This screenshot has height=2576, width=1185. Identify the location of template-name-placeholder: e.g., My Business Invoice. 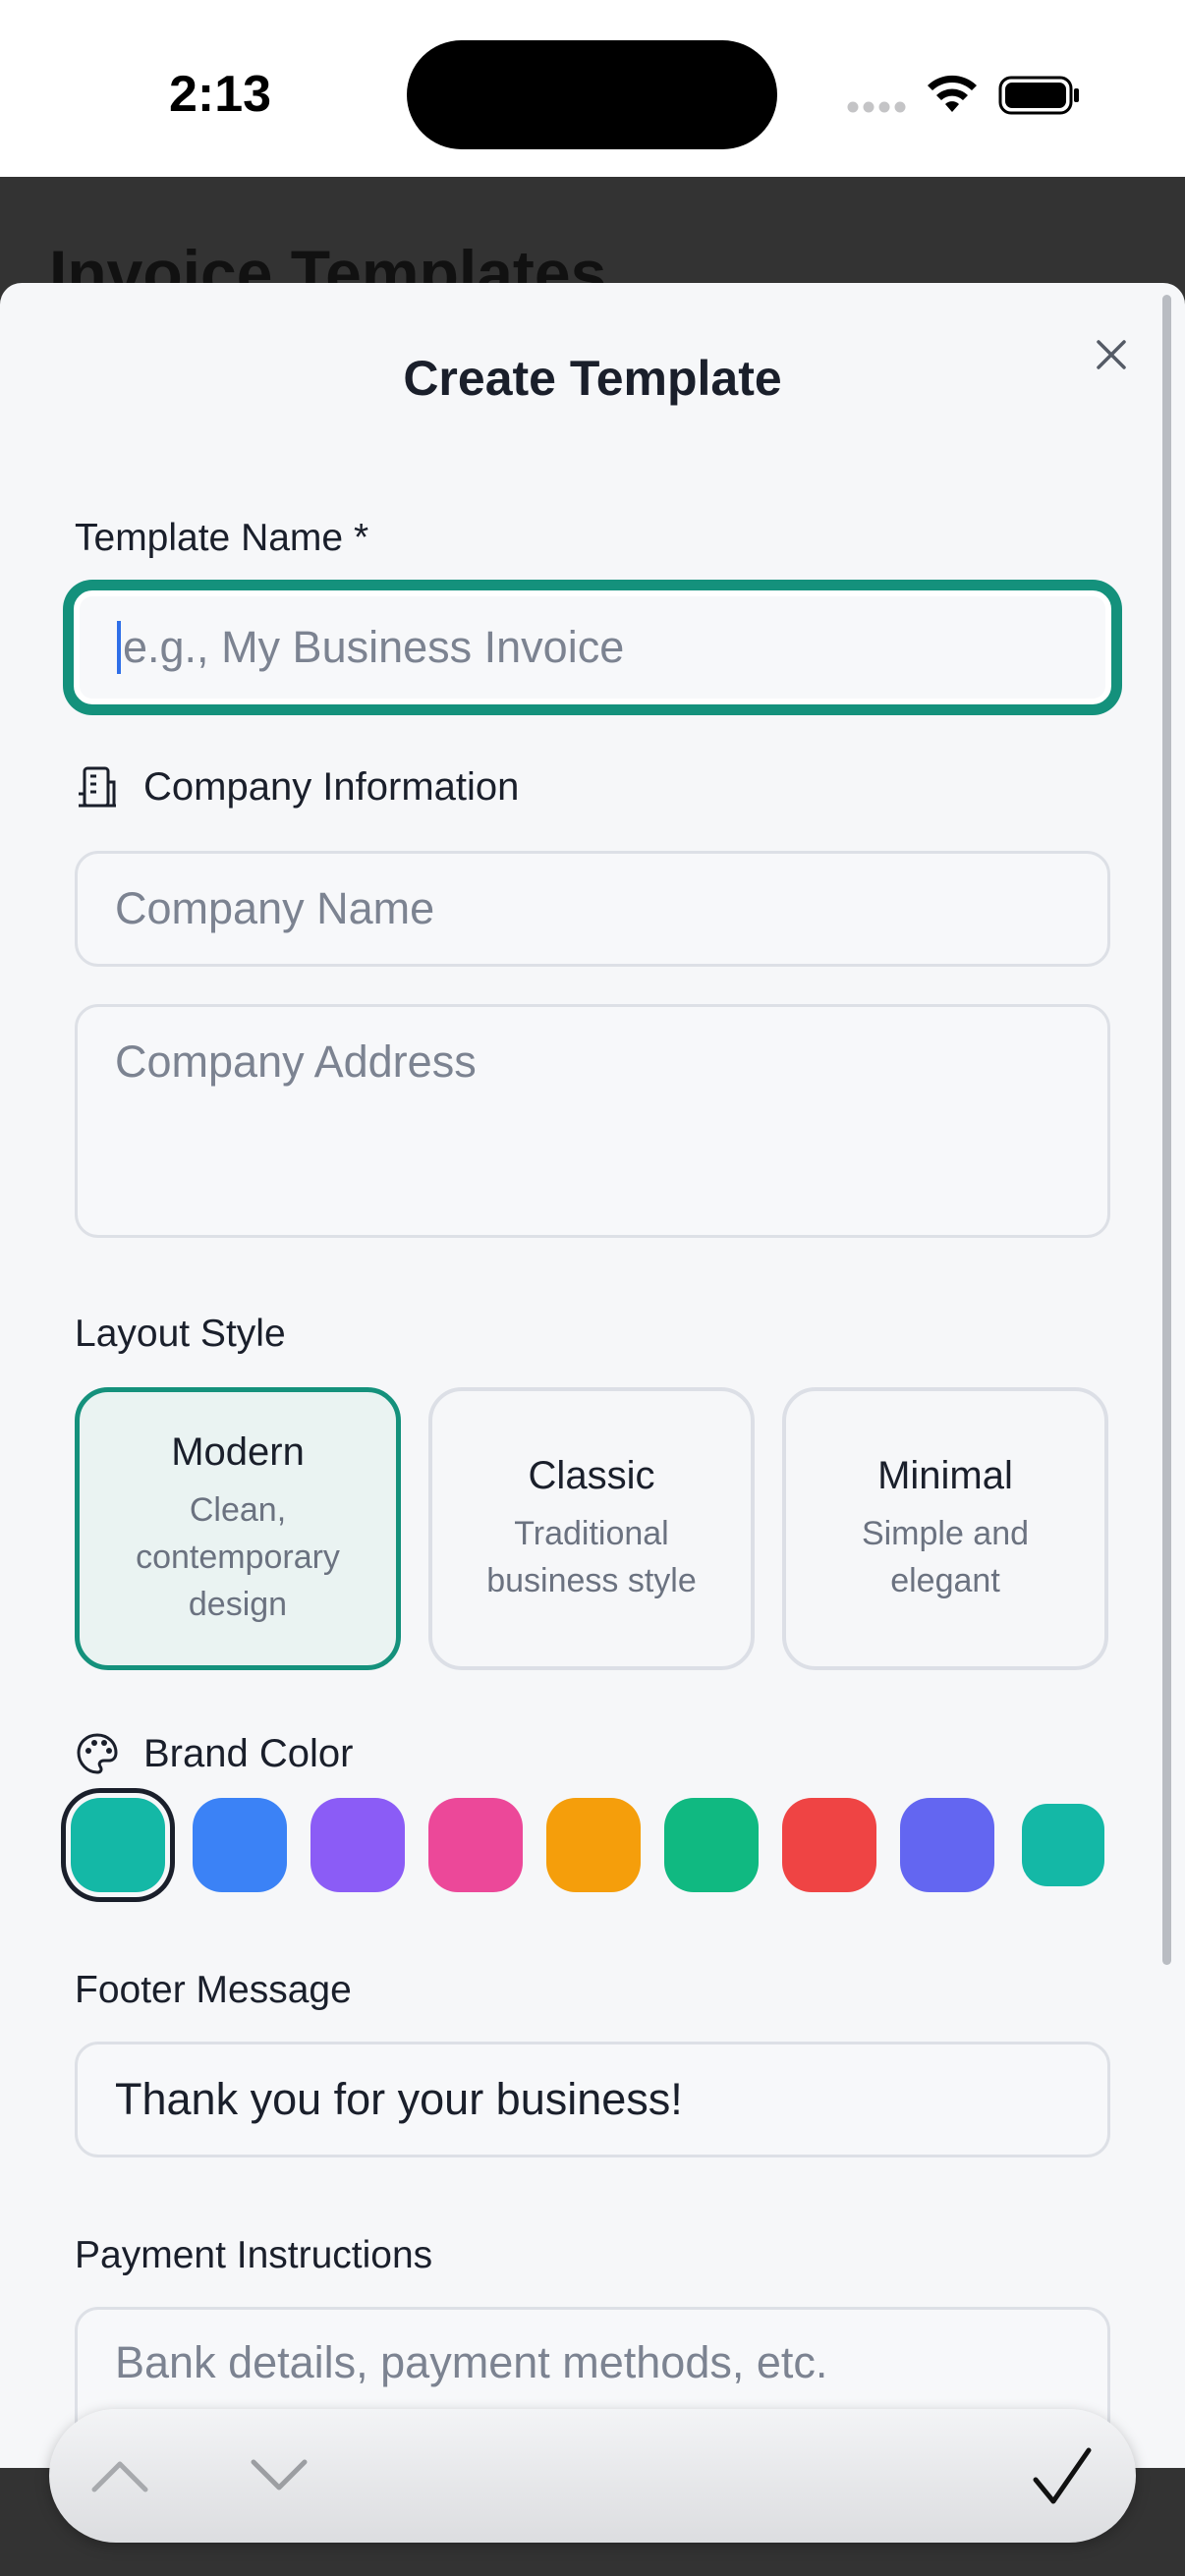
(374, 647).